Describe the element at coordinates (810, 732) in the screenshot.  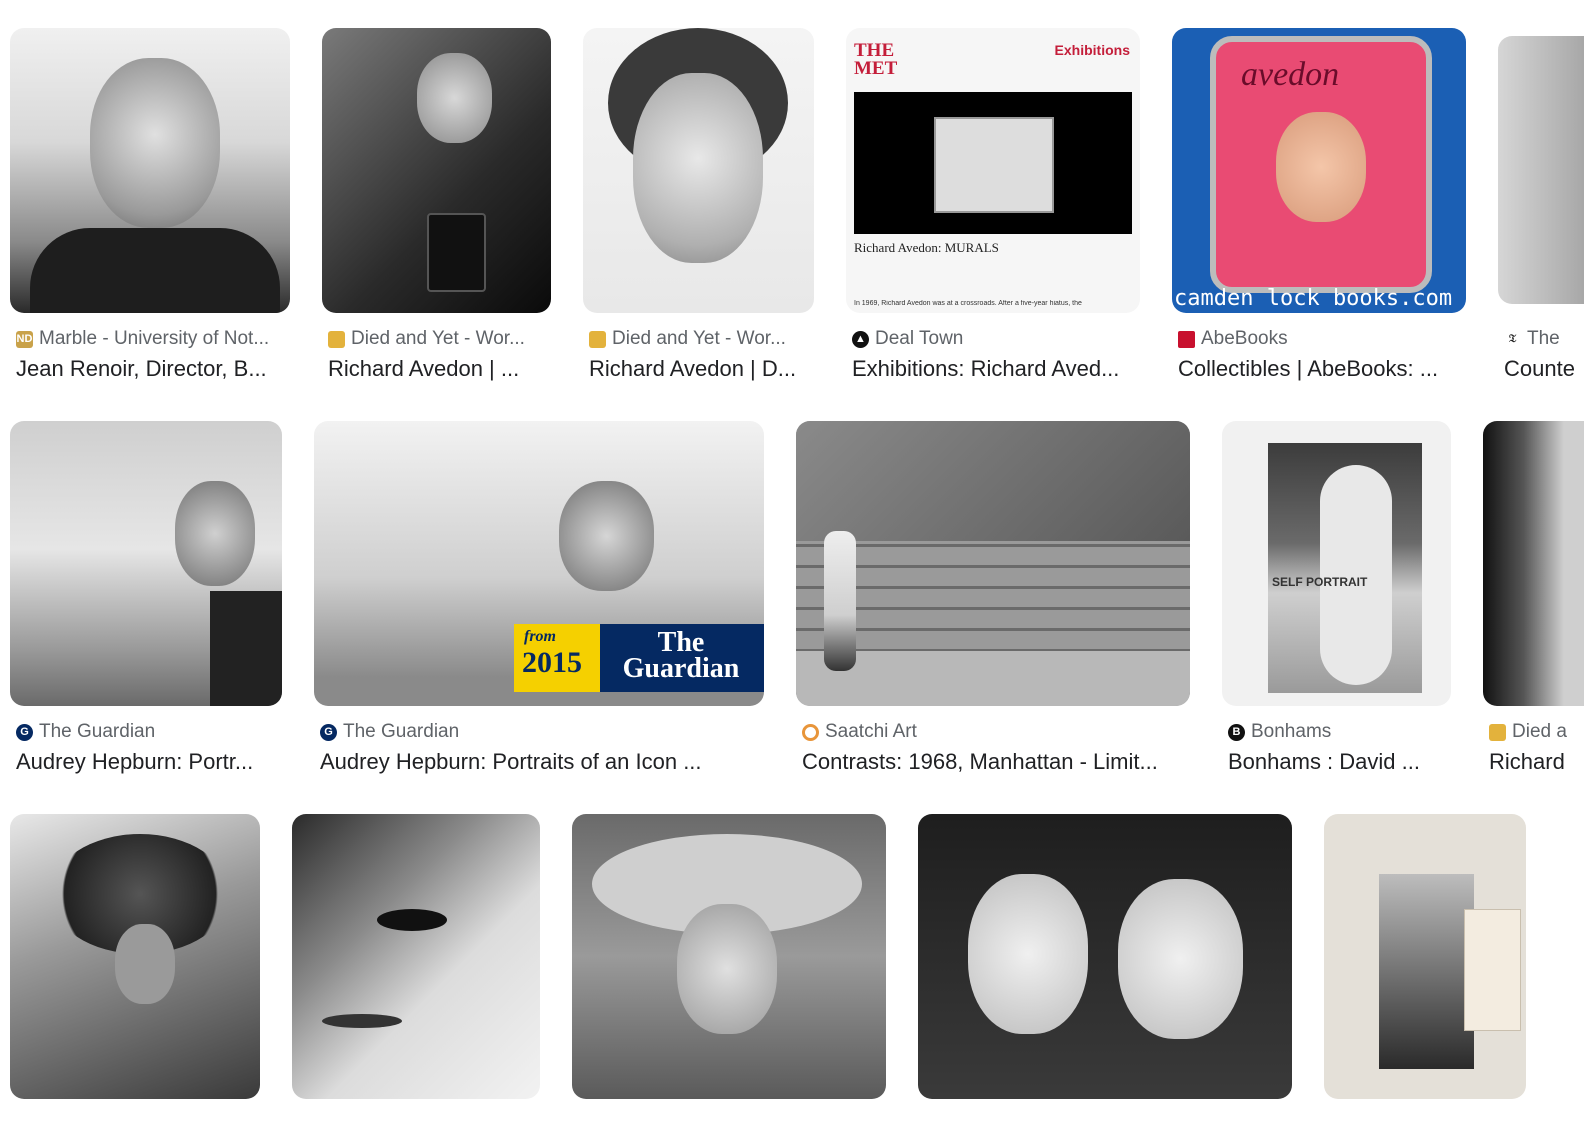
I see `saatchi-icon` at that location.